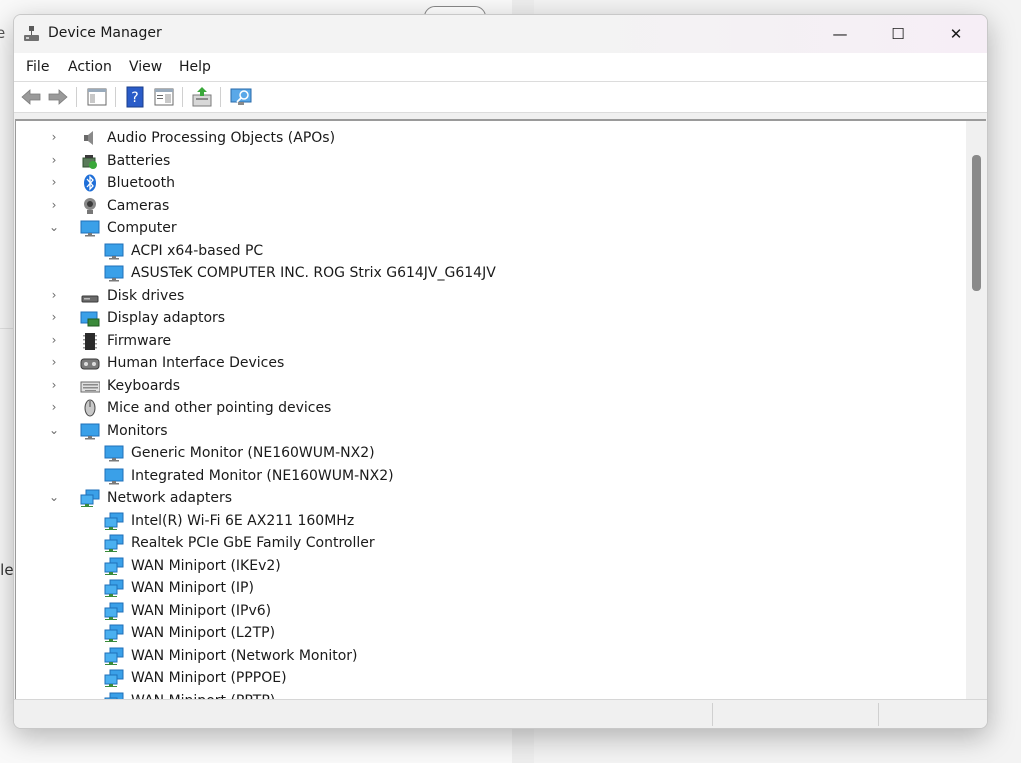 This screenshot has width=1021, height=763. I want to click on close-button: ✕, so click(956, 34).